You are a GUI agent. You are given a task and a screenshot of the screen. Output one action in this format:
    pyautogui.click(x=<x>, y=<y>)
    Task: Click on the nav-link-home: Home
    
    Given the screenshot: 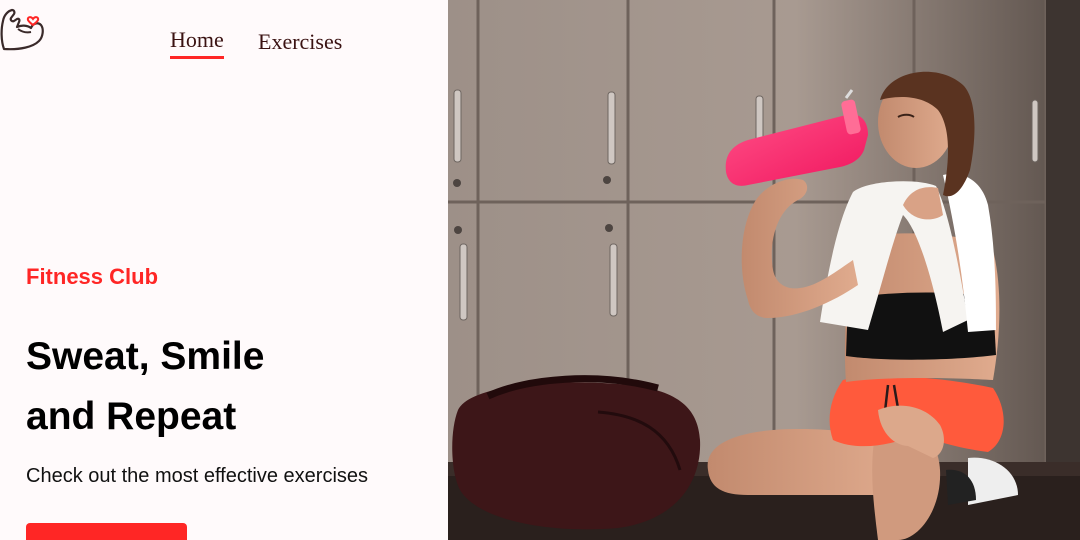 What is the action you would take?
    pyautogui.click(x=197, y=43)
    